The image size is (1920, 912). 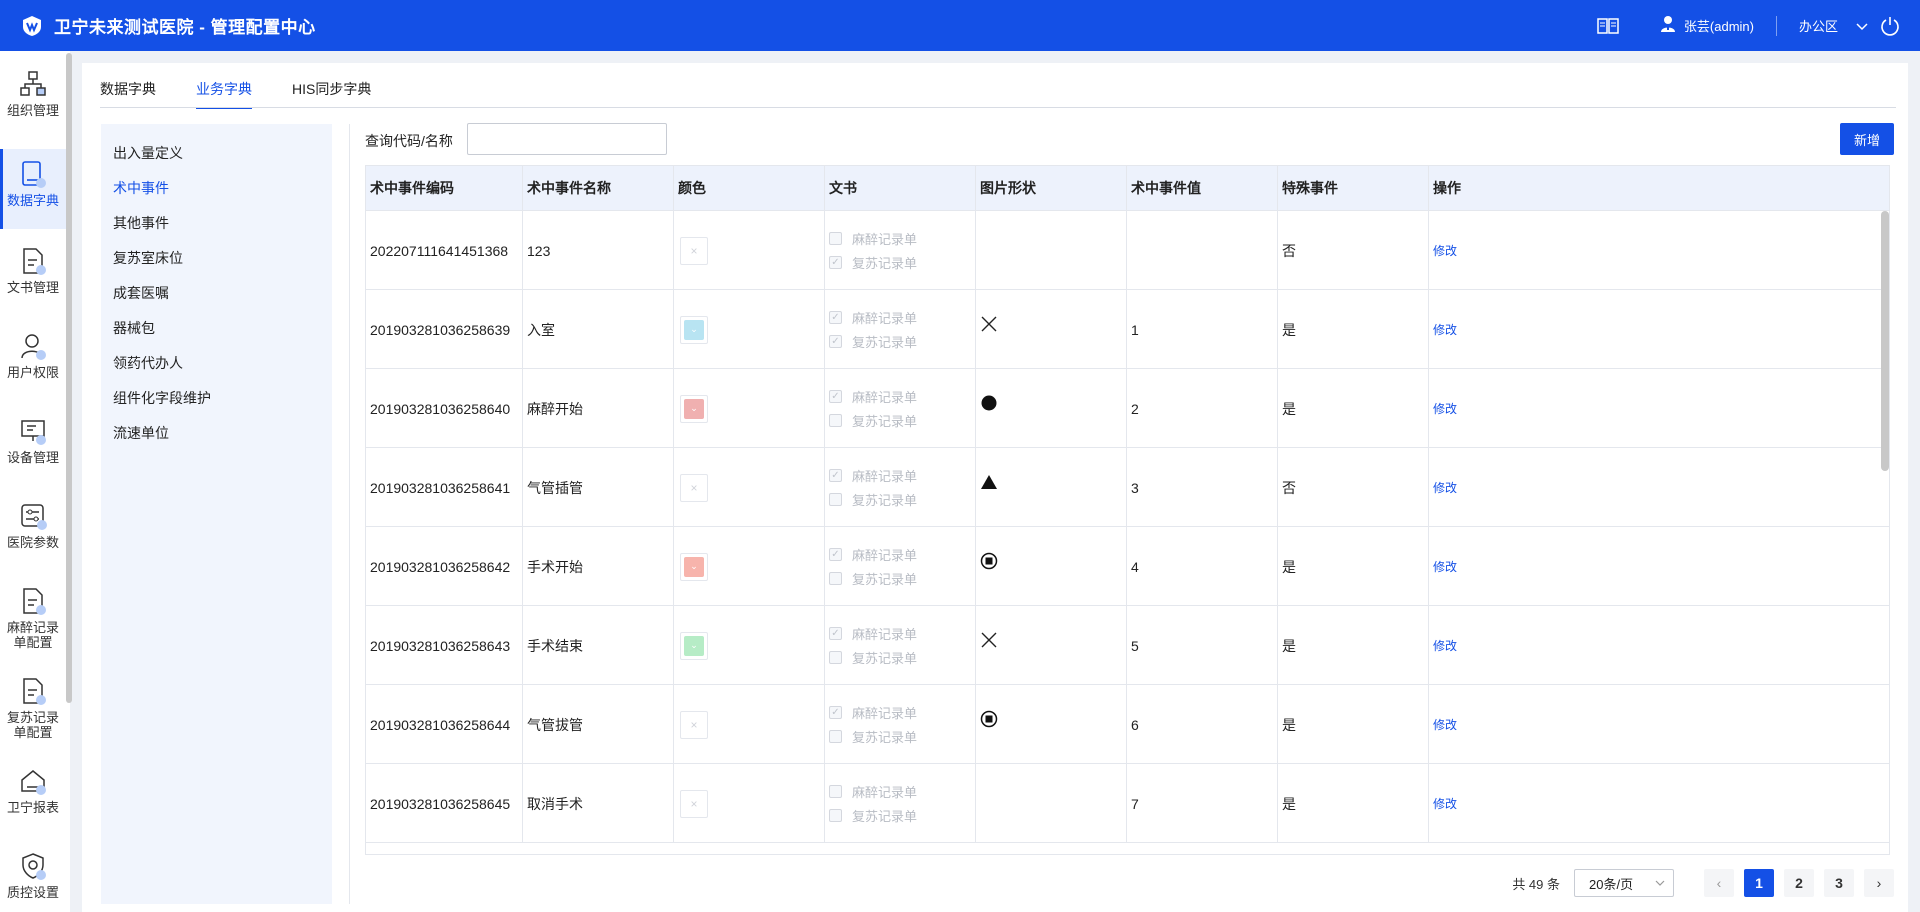 I want to click on nav-item-documents: 文书管理, so click(x=33, y=276).